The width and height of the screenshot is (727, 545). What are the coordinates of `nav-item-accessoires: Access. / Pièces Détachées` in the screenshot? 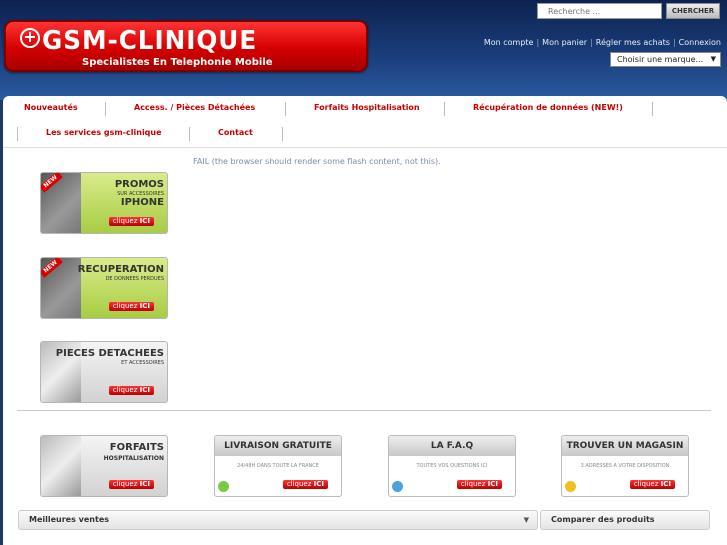 It's located at (194, 108).